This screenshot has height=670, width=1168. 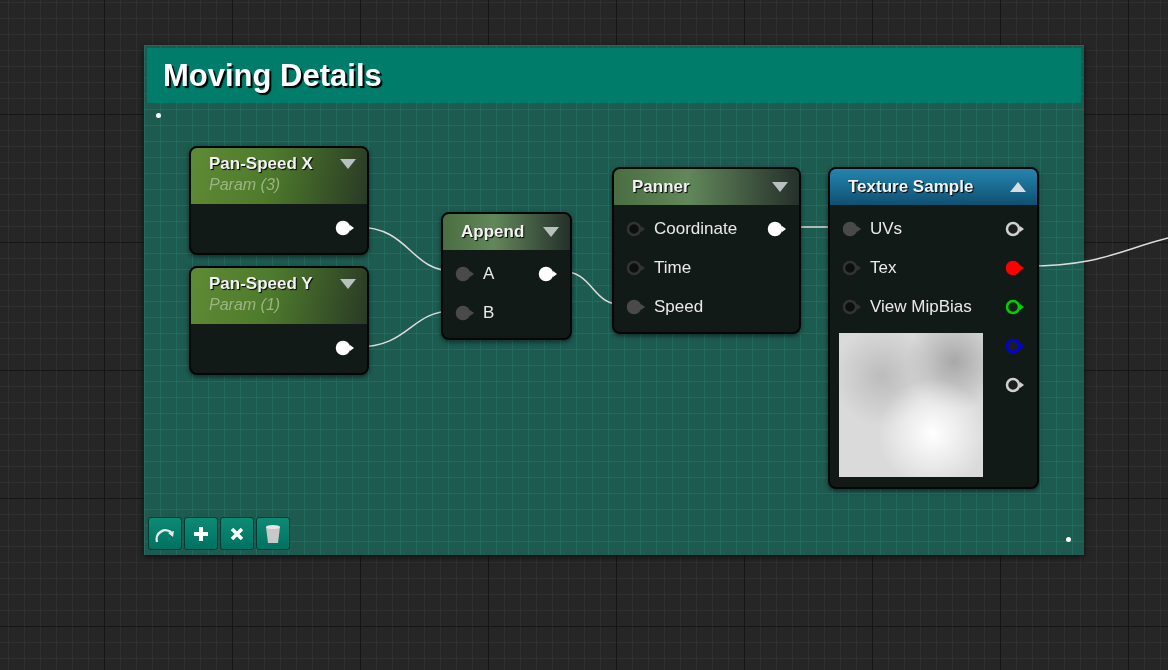 What do you see at coordinates (933, 328) in the screenshot?
I see `graph-node: Texture Sample UVs Tex View MipBias` at bounding box center [933, 328].